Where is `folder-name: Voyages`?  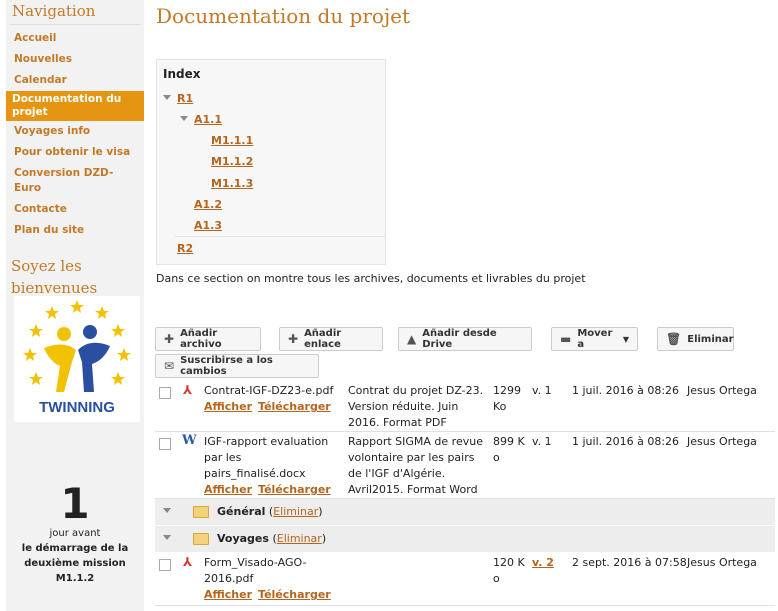 folder-name: Voyages is located at coordinates (243, 538).